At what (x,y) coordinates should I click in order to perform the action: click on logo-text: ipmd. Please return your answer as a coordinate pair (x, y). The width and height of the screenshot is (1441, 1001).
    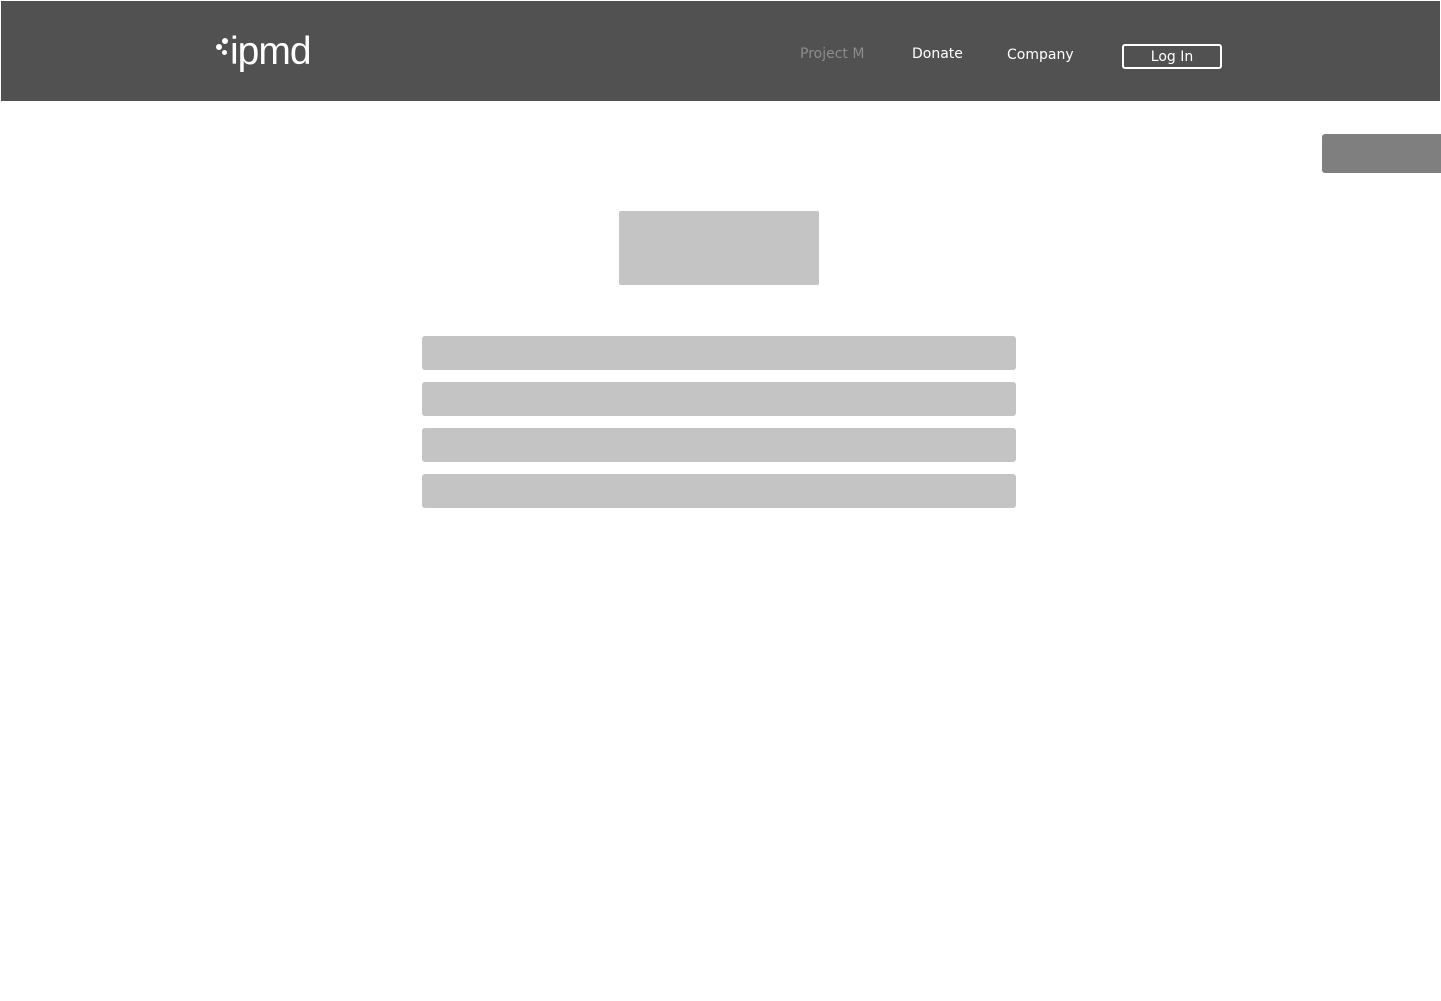
    Looking at the image, I should click on (271, 51).